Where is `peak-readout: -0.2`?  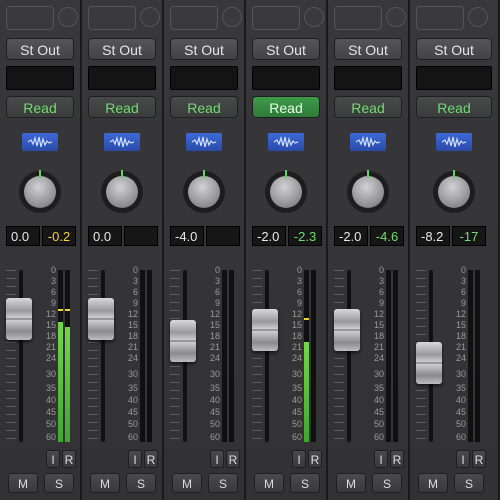 peak-readout: -0.2 is located at coordinates (59, 236).